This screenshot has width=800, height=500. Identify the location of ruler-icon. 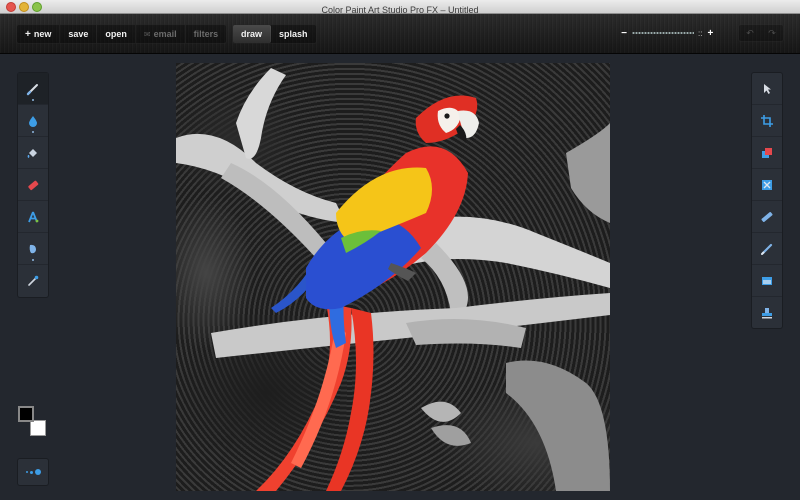
(767, 216).